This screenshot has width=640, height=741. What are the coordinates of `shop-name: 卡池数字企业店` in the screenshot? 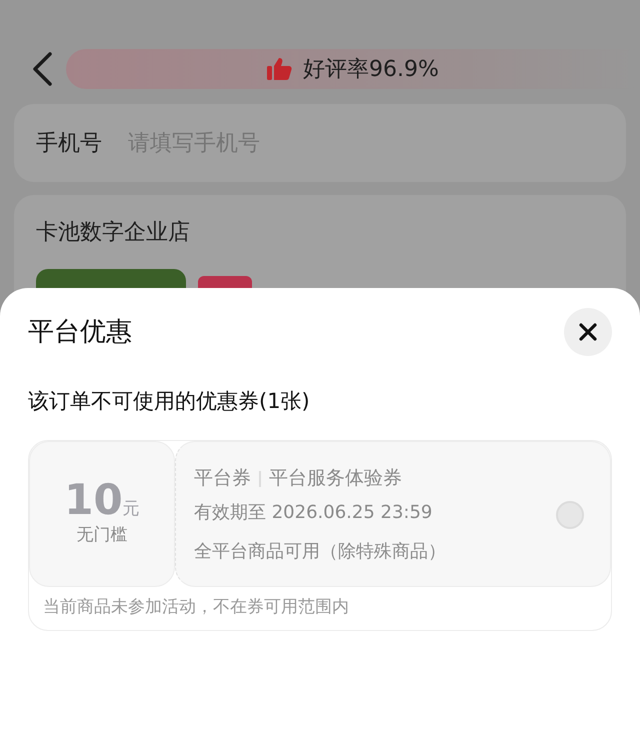 It's located at (113, 233).